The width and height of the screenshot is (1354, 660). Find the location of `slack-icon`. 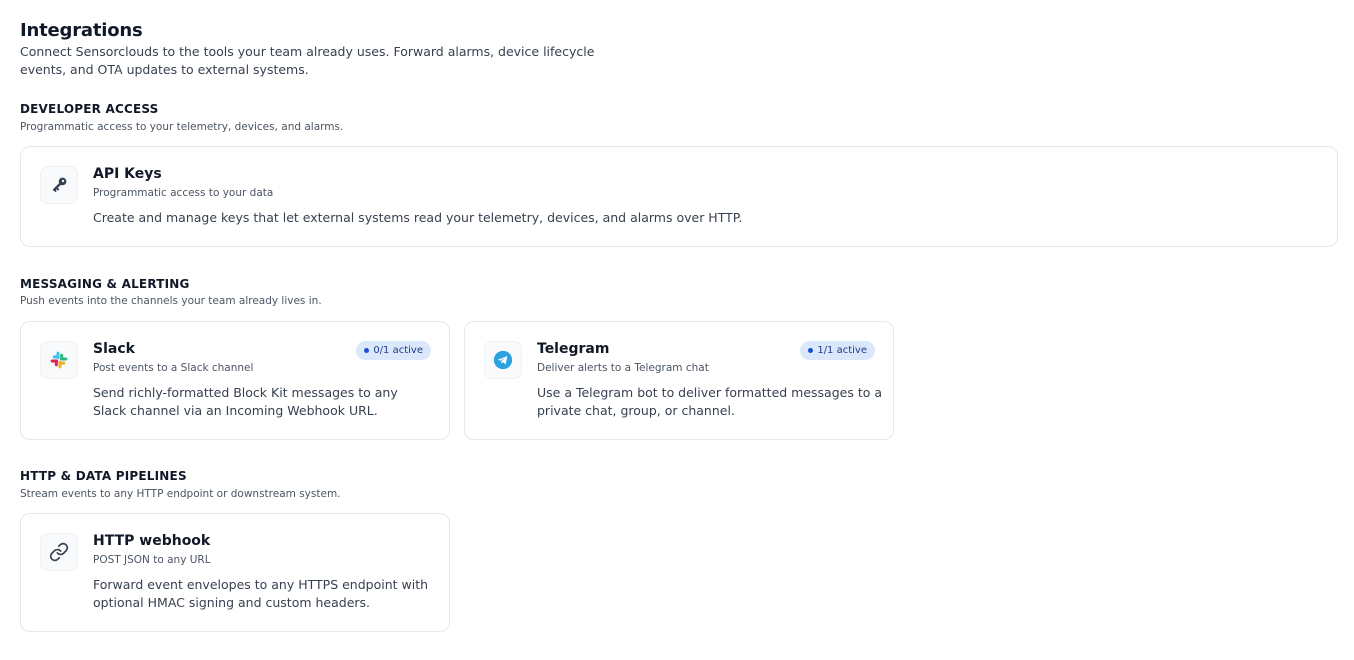

slack-icon is located at coordinates (59, 360).